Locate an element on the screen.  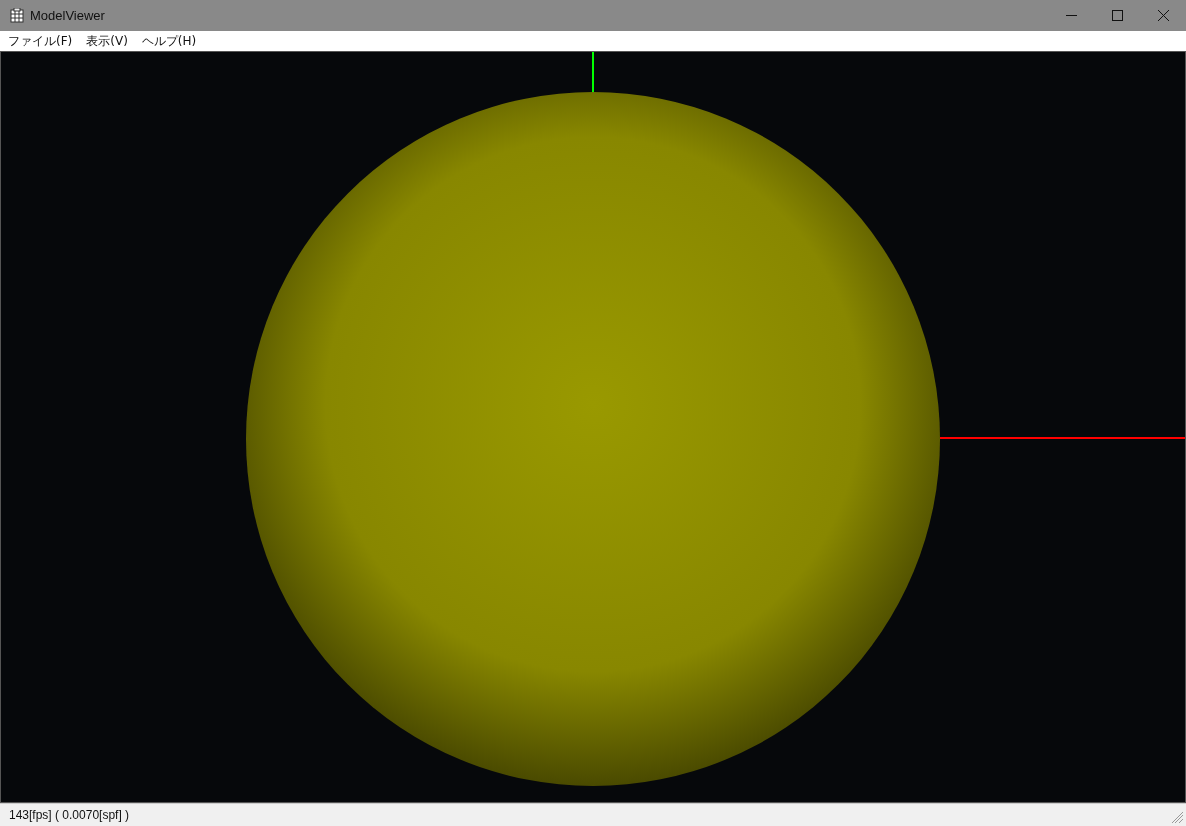
menu-item: 表示(V) is located at coordinates (107, 41).